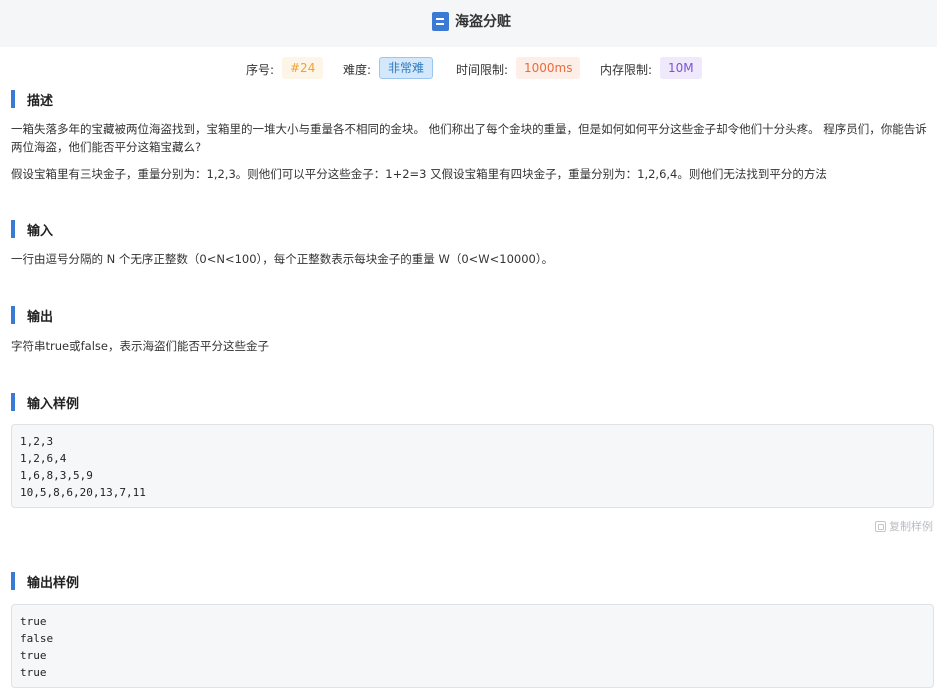  Describe the element at coordinates (37, 441) in the screenshot. I see `code-line: 1,2,3` at that location.